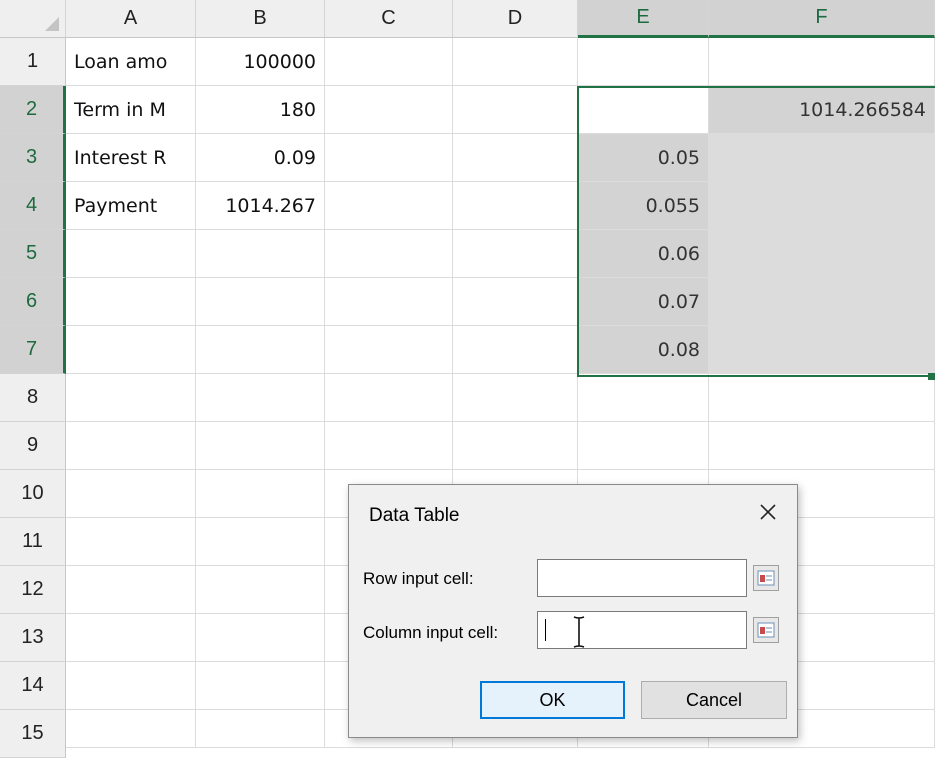 This screenshot has width=935, height=758. Describe the element at coordinates (643, 19) in the screenshot. I see `column-header-e: E` at that location.